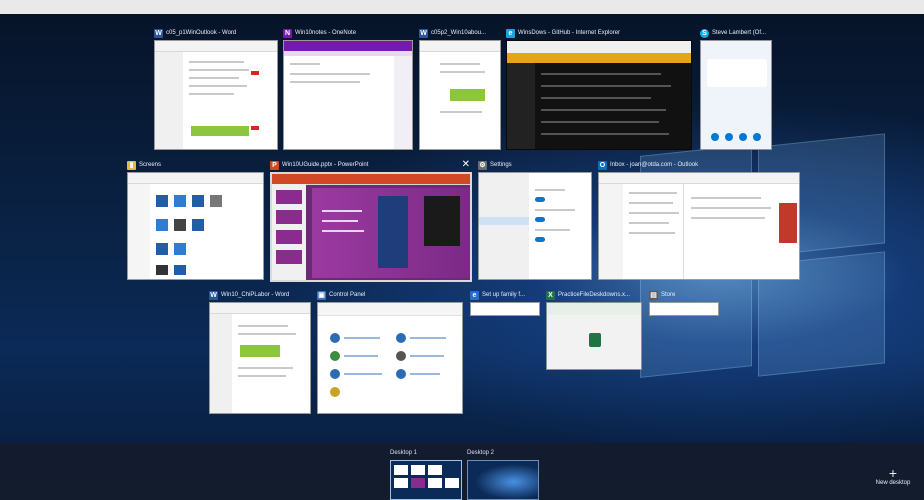  I want to click on window-powerpoint: P Win10UGuide.pptx - PowerPoint ✕, so click(371, 220).